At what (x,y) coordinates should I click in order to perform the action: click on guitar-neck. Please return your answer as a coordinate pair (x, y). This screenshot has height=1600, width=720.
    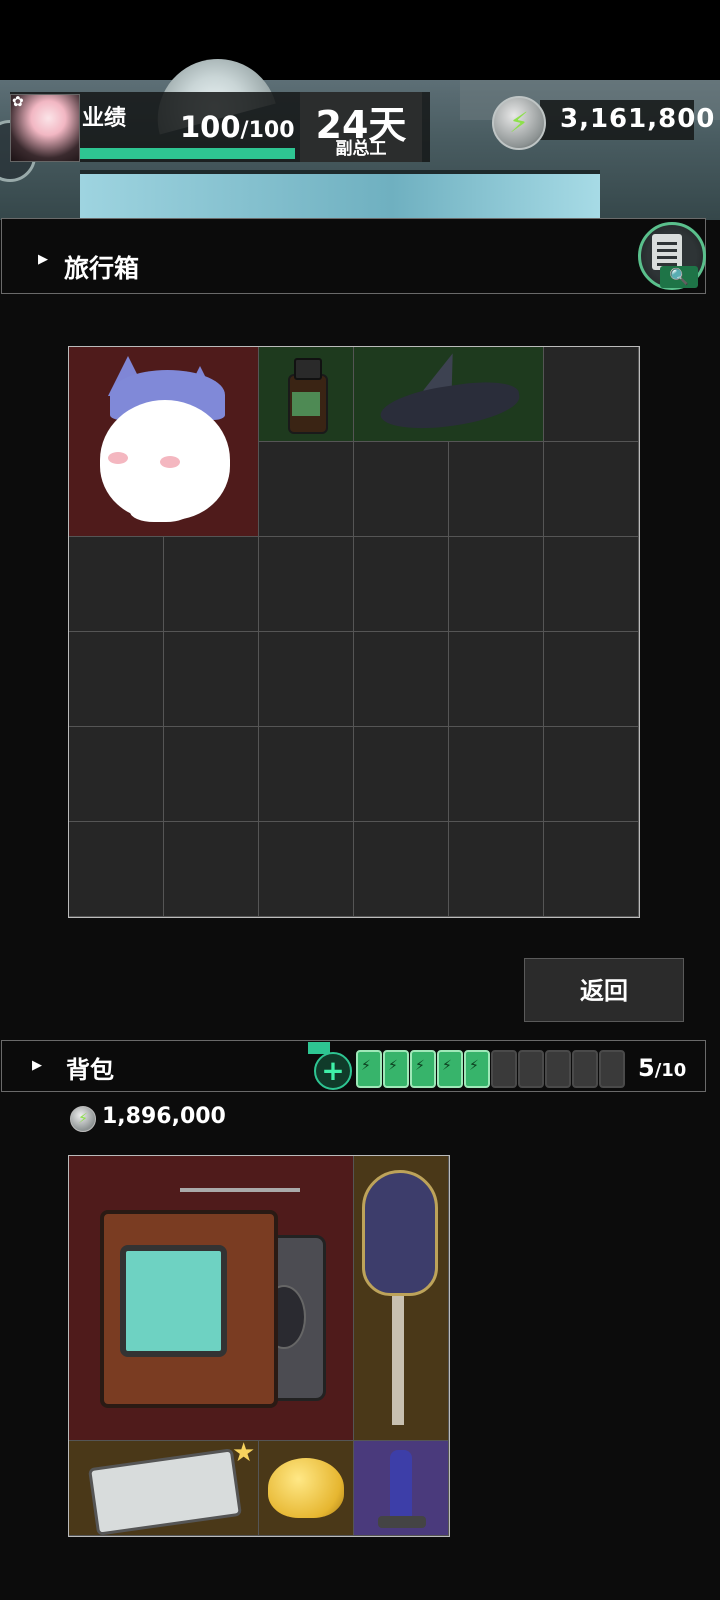
    Looking at the image, I should click on (398, 1355).